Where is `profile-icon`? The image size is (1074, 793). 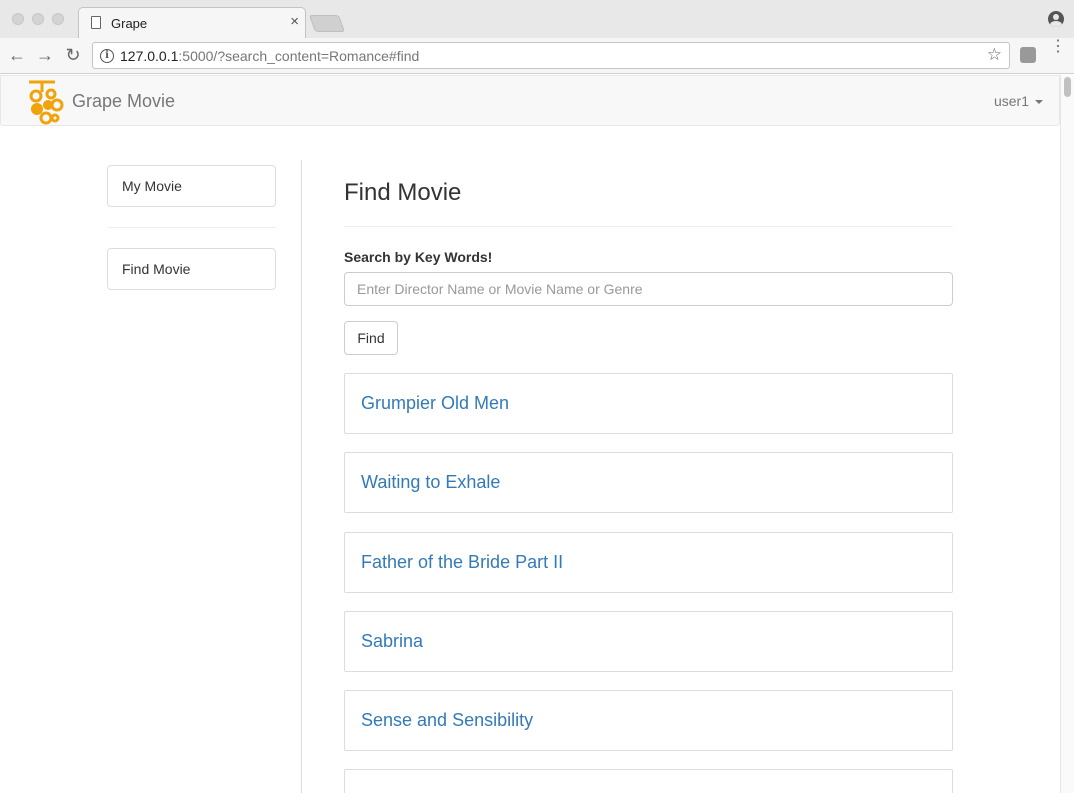
profile-icon is located at coordinates (1056, 19).